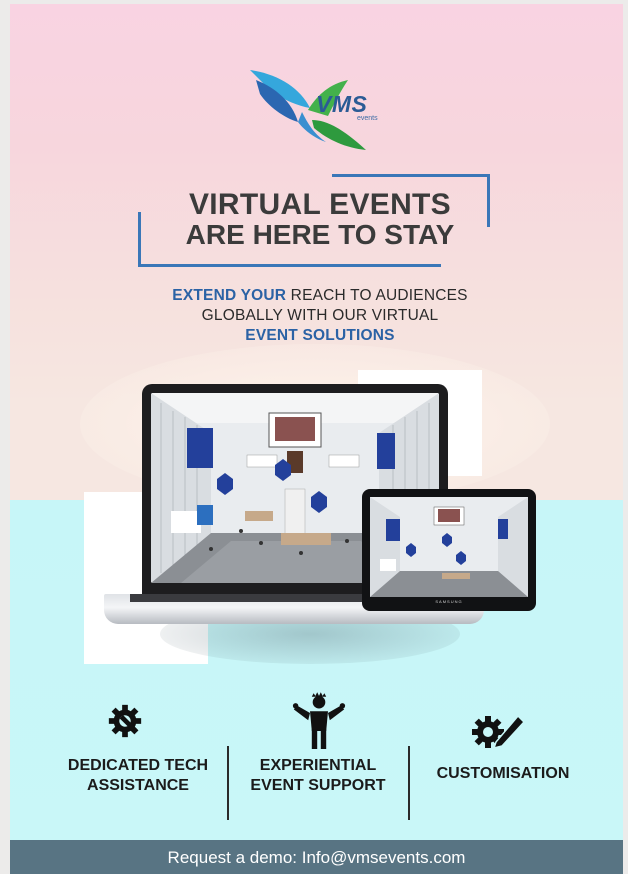 The width and height of the screenshot is (628, 874). Describe the element at coordinates (342, 104) in the screenshot. I see `brand-name: VMS` at that location.